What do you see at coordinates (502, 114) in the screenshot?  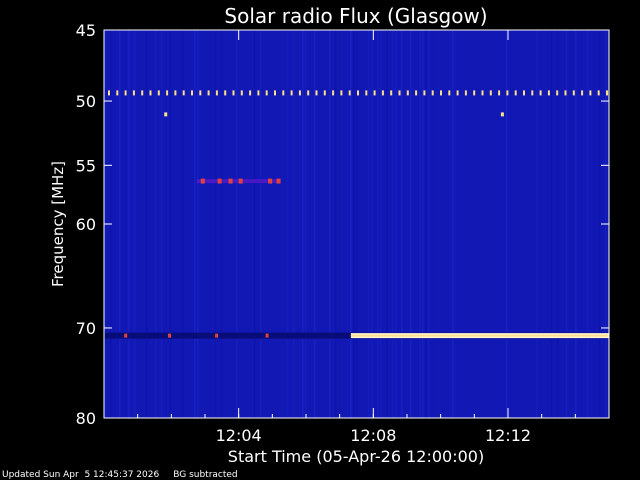 I see `isolated-spike` at bounding box center [502, 114].